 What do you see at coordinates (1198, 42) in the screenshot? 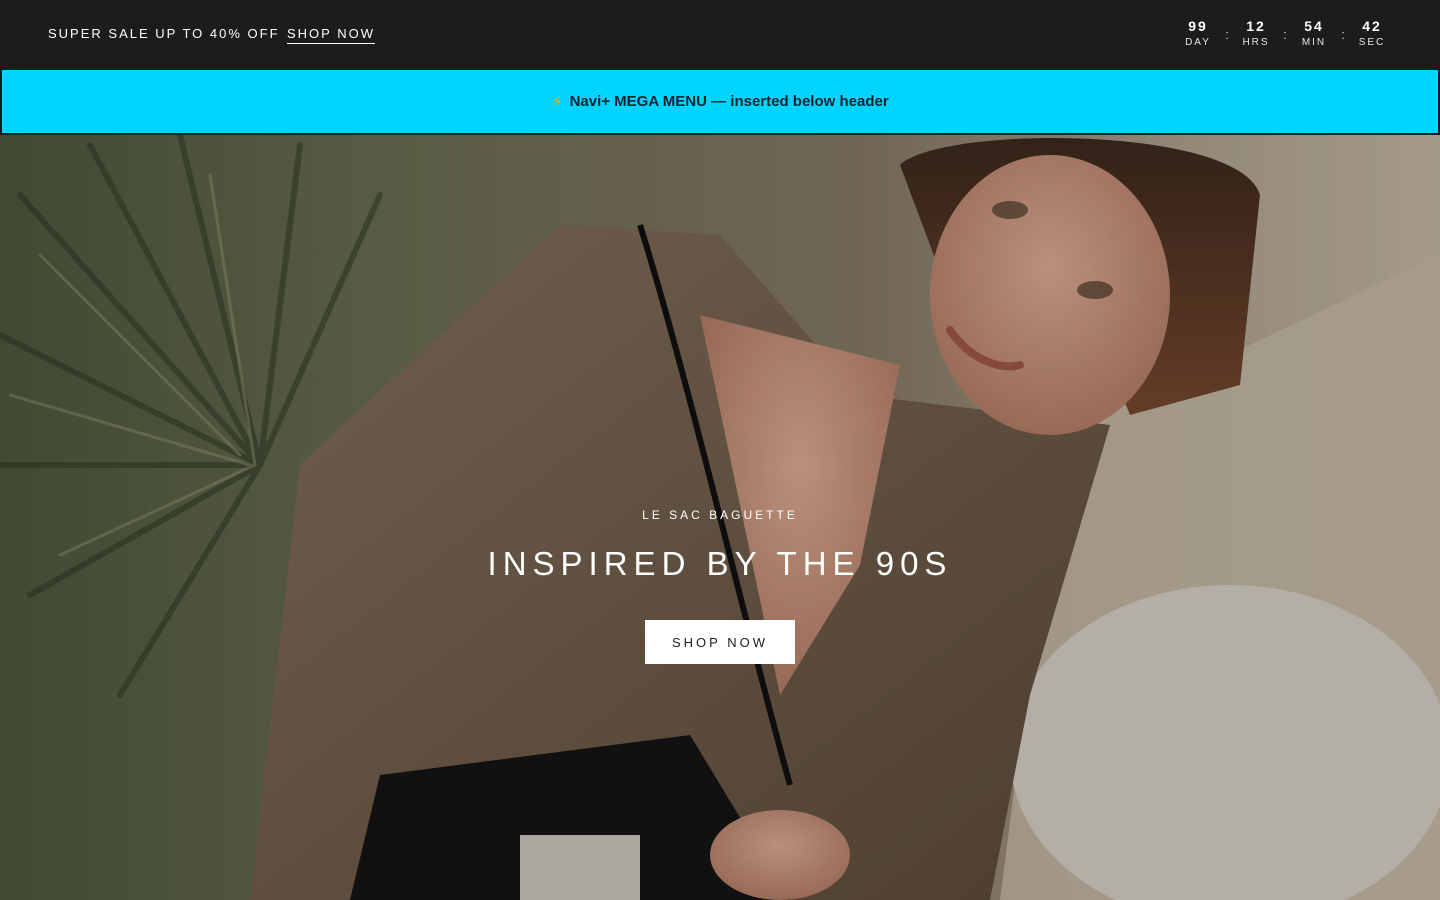
I see `countdown-days-label: DAY` at bounding box center [1198, 42].